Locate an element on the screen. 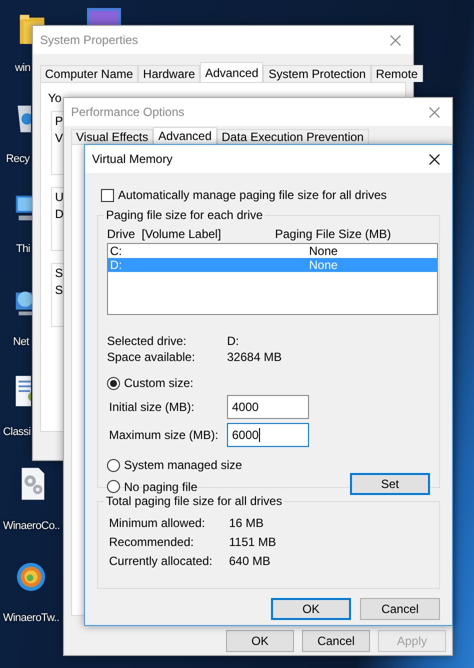 The height and width of the screenshot is (668, 474). input-field: 6000 is located at coordinates (268, 435).